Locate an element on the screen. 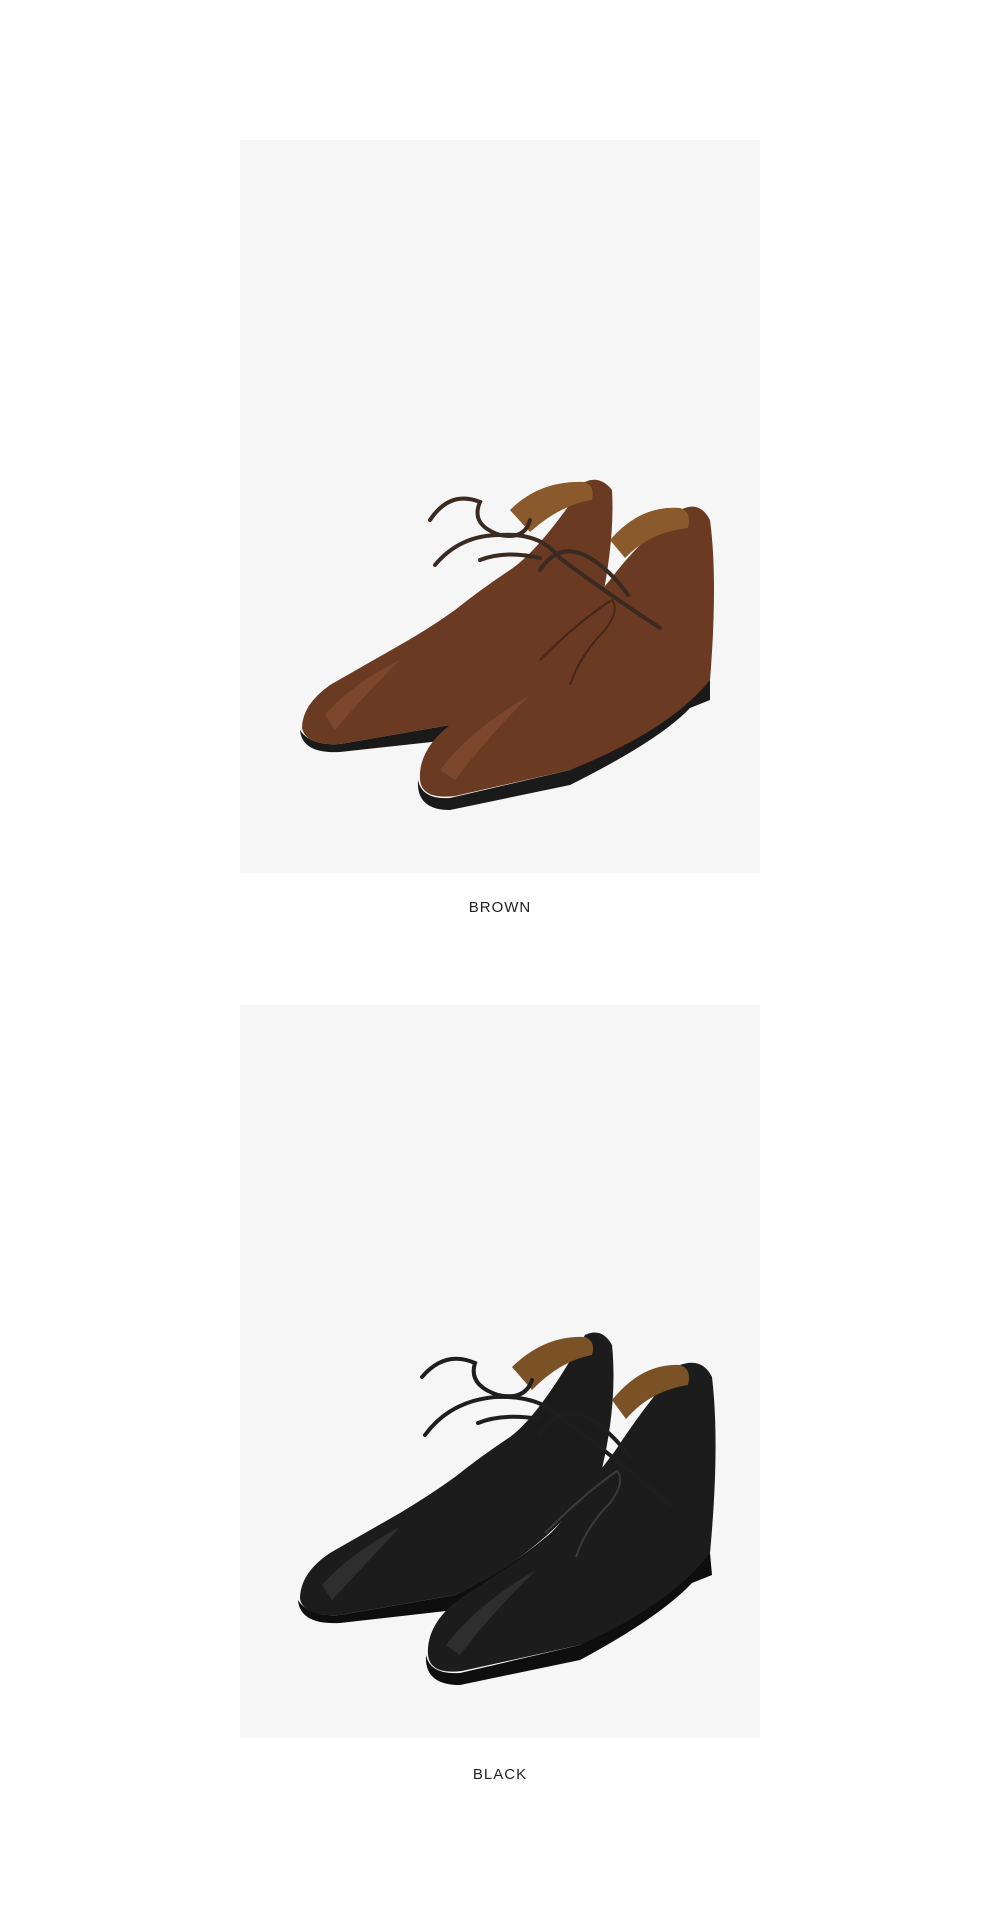 This screenshot has height=1908, width=1000. color-label-brown: BROWN is located at coordinates (500, 907).